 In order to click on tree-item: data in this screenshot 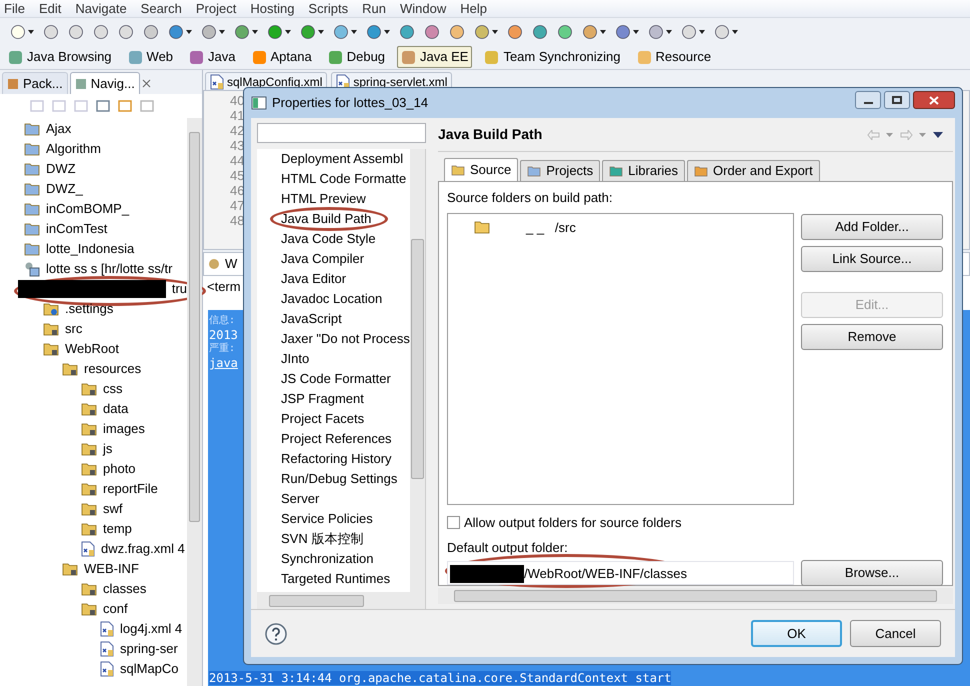, I will do `click(115, 409)`.